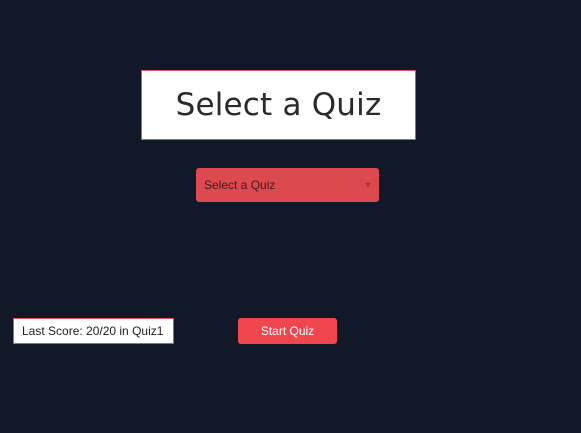  I want to click on page-title-box: Select a Quiz, so click(278, 105).